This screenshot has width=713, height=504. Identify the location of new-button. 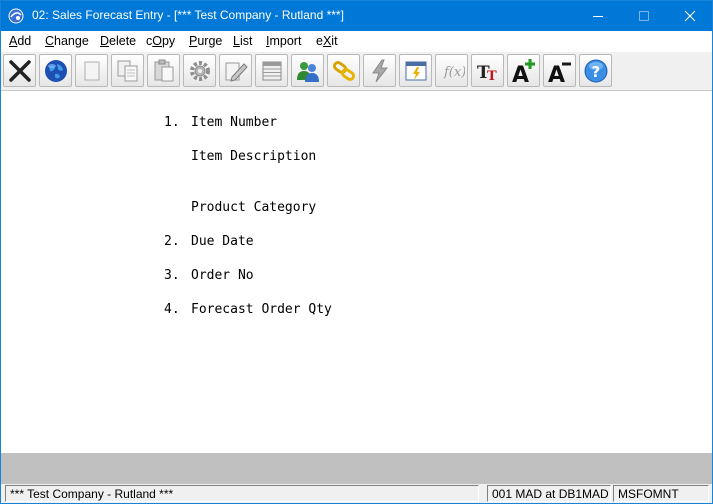
(91, 70).